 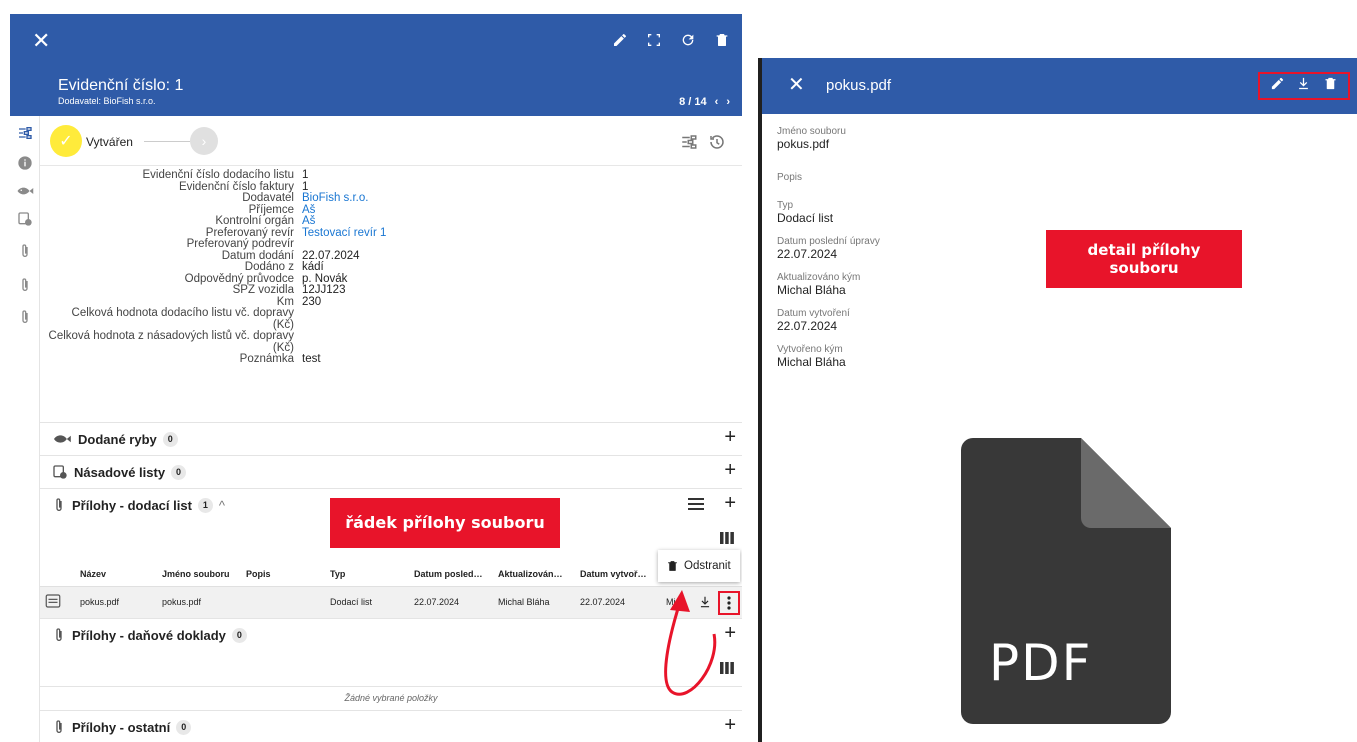 I want to click on info-icon, so click(x=25, y=163).